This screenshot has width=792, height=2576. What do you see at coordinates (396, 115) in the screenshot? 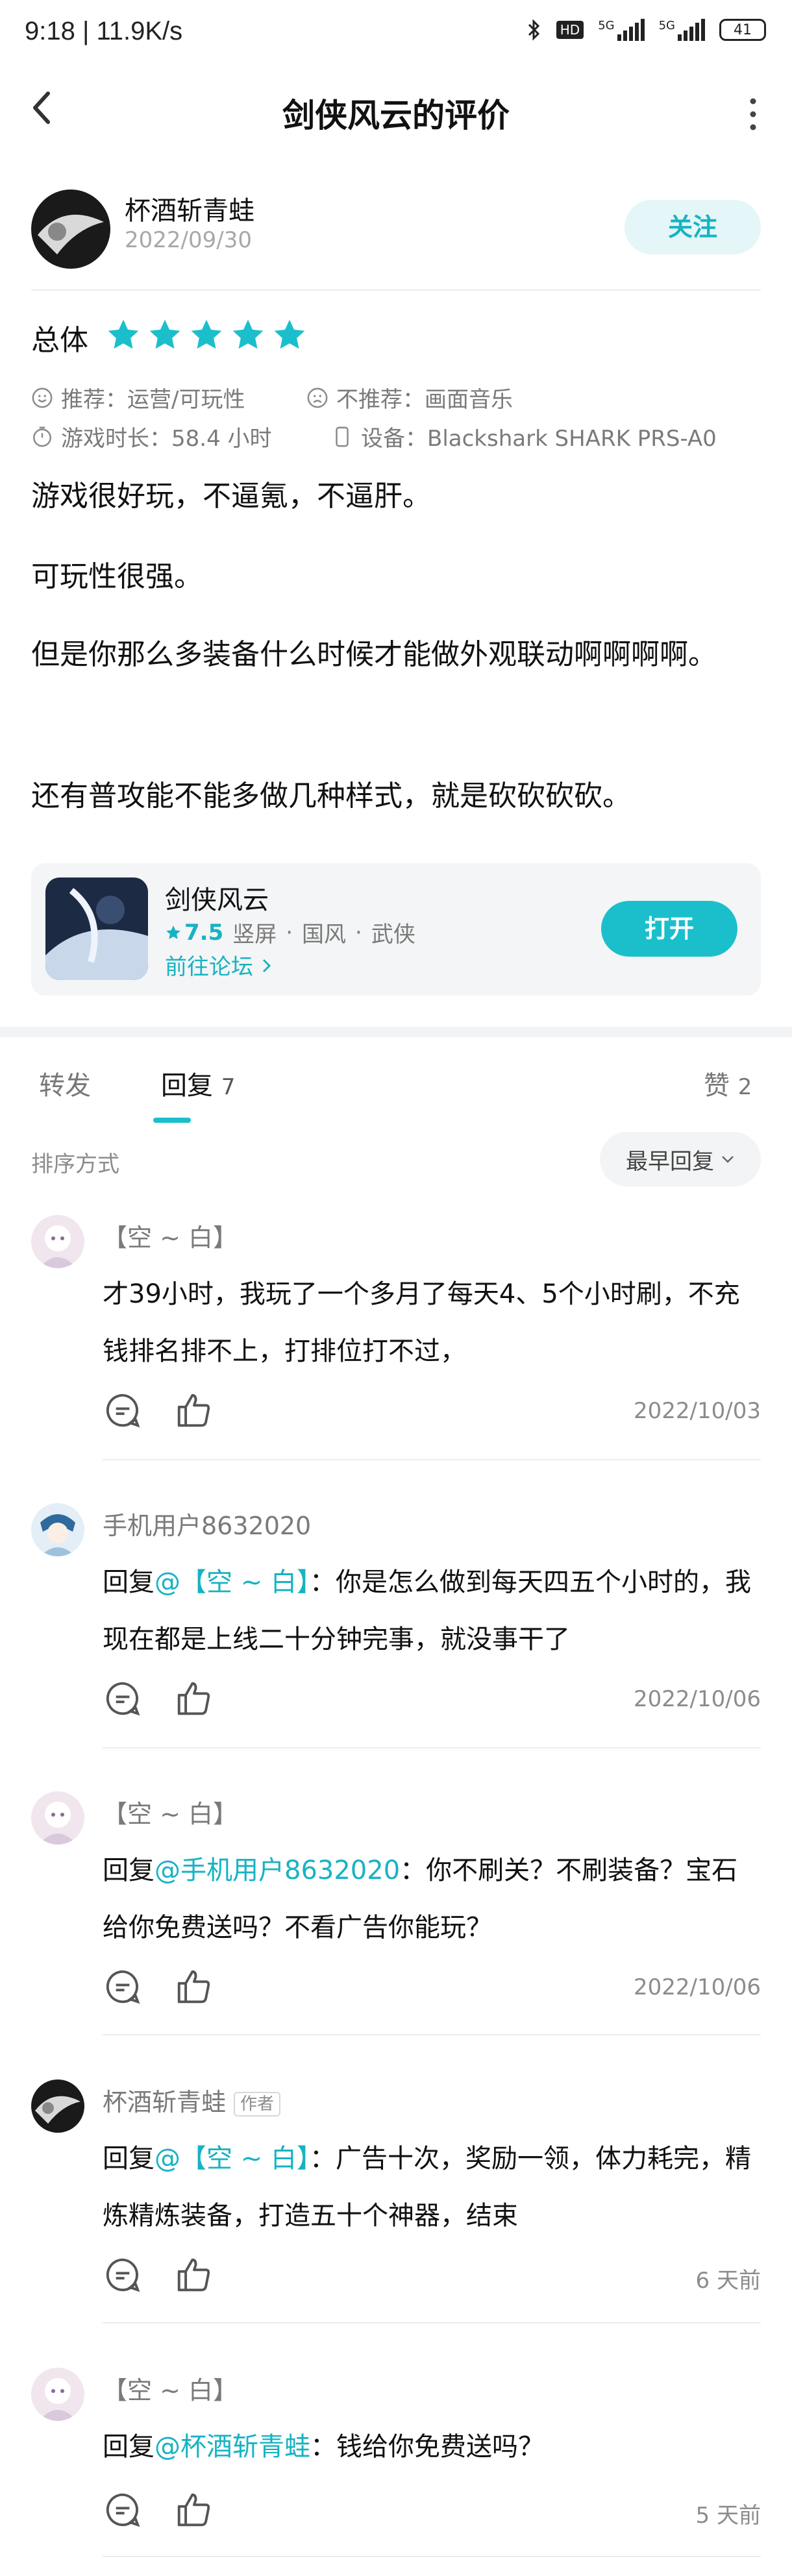
I see `page-title: 剑侠风云的评价` at bounding box center [396, 115].